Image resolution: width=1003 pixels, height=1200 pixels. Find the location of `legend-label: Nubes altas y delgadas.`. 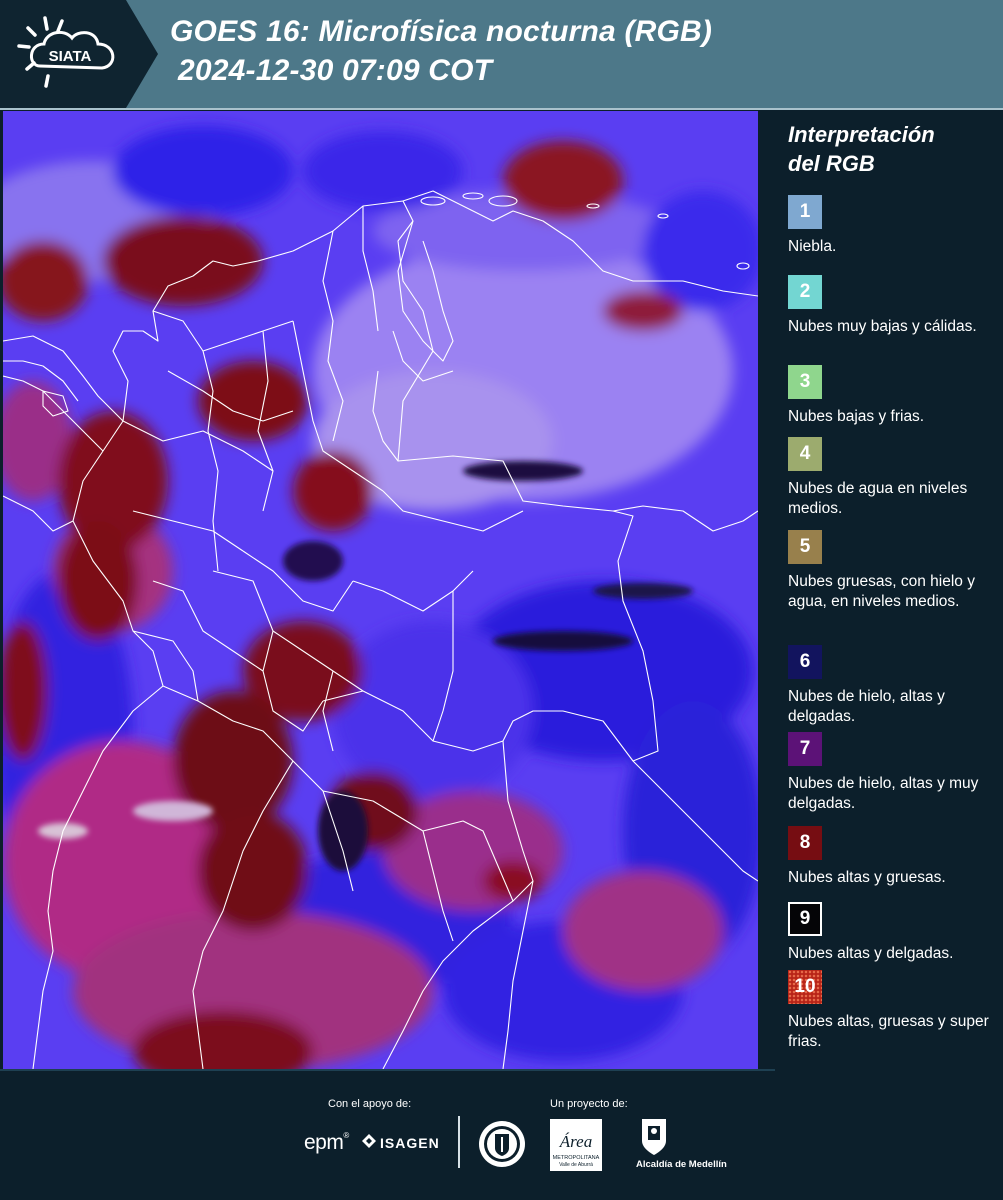

legend-label: Nubes altas y delgadas. is located at coordinates (871, 953).